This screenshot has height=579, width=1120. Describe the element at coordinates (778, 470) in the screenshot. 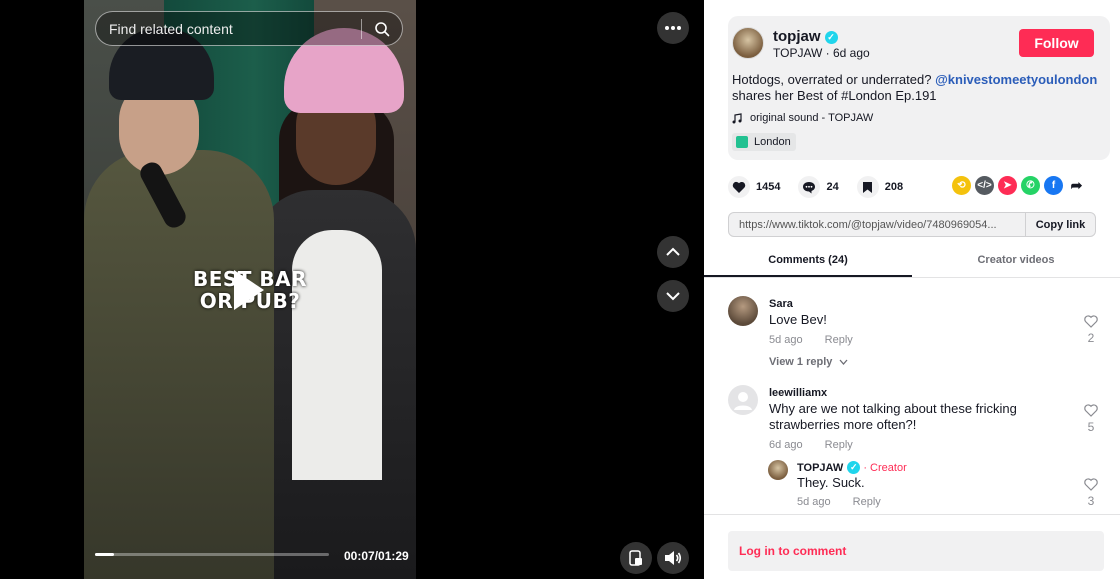

I see `reply-avatar` at that location.